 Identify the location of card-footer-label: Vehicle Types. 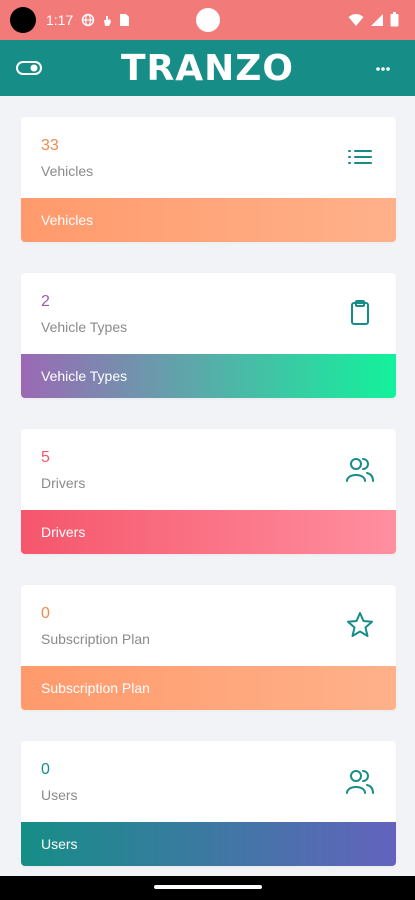
(84, 376).